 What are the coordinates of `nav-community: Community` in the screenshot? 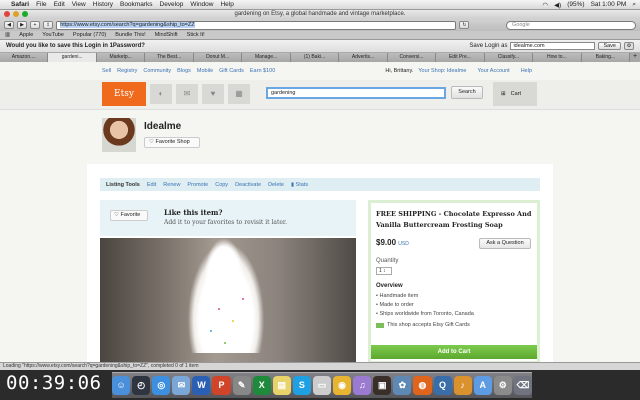 It's located at (157, 71).